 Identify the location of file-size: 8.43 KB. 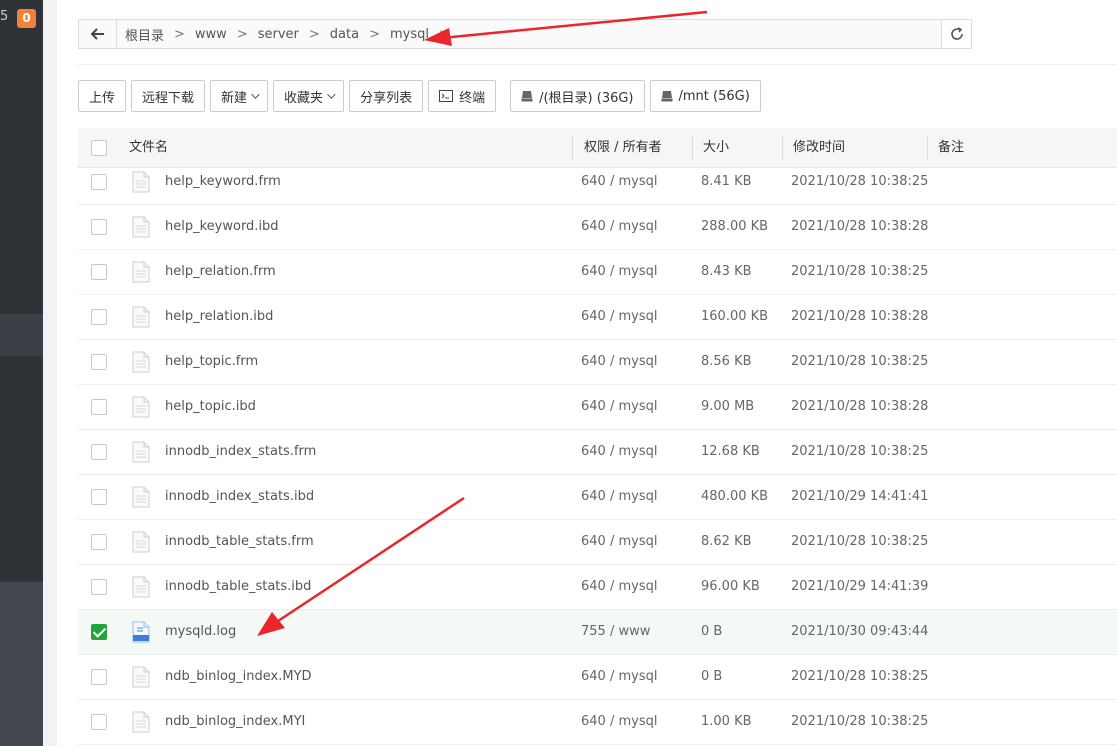
(726, 271).